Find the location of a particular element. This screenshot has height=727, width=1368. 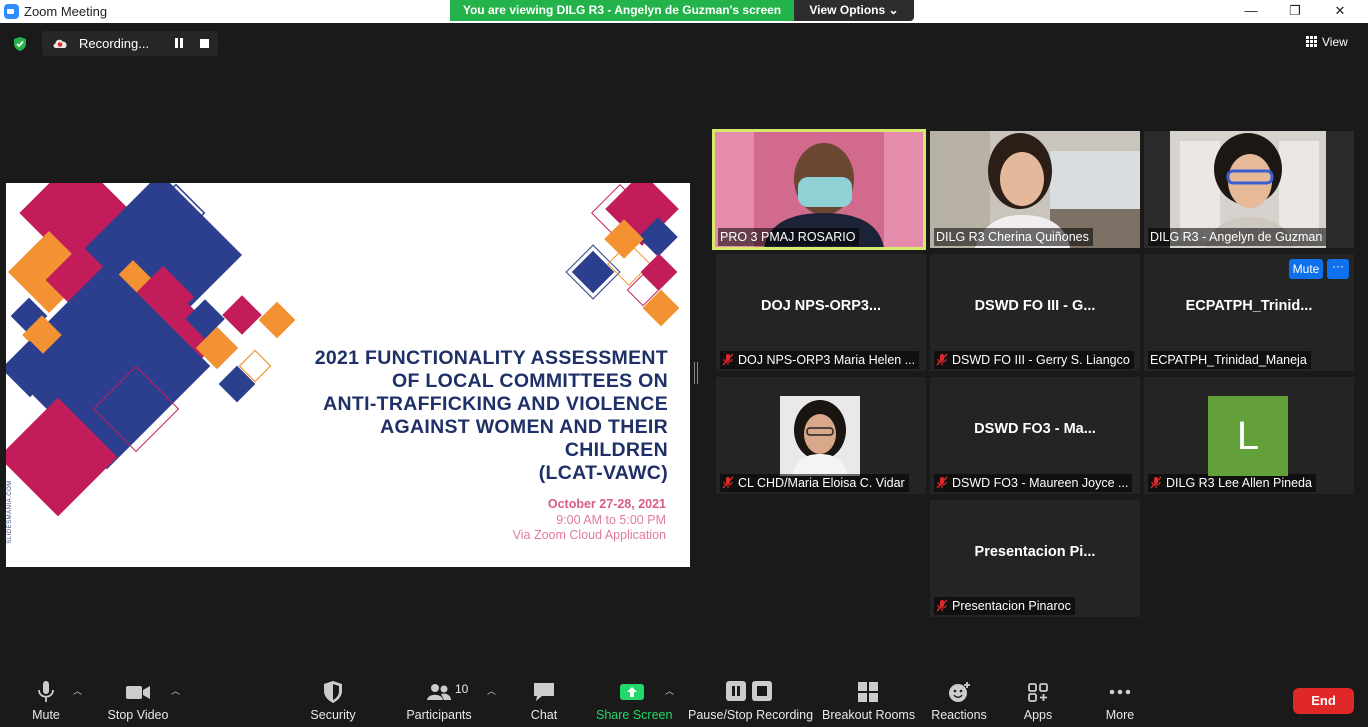

breakout-rooms-button: Breakout Rooms is located at coordinates (869, 701).